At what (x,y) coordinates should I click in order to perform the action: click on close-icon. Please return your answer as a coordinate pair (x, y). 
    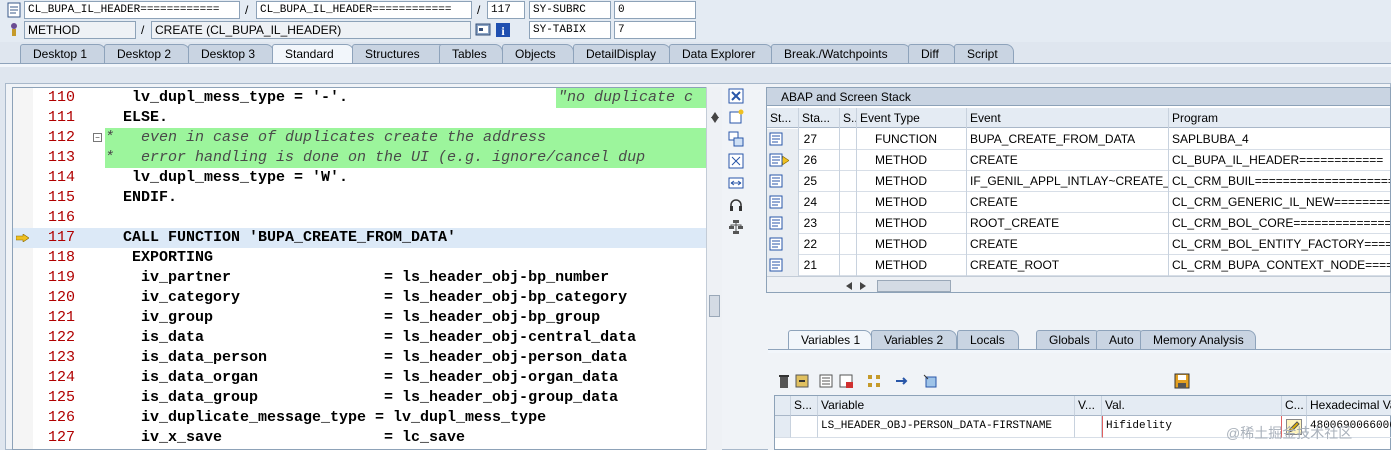
    Looking at the image, I should click on (736, 96).